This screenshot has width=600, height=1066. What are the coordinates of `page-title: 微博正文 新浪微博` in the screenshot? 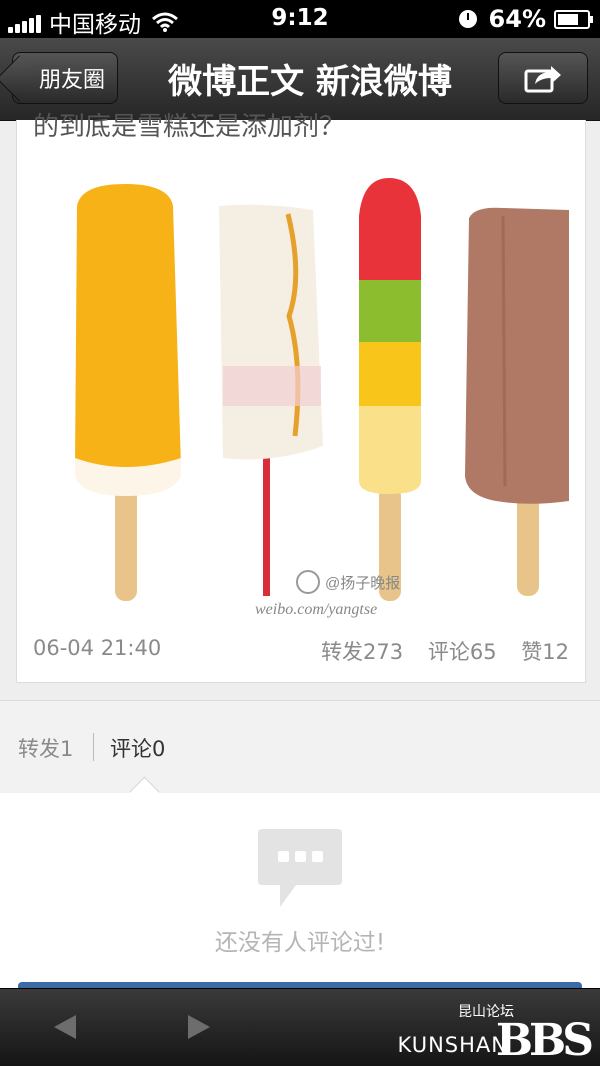 It's located at (310, 82).